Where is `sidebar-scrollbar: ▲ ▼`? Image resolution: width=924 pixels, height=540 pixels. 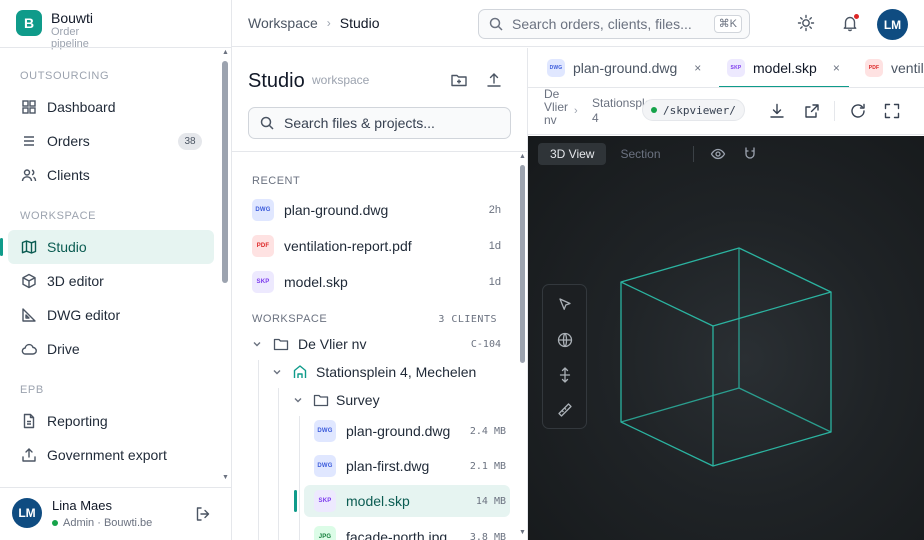
sidebar-scrollbar: ▲ ▼ is located at coordinates (225, 265).